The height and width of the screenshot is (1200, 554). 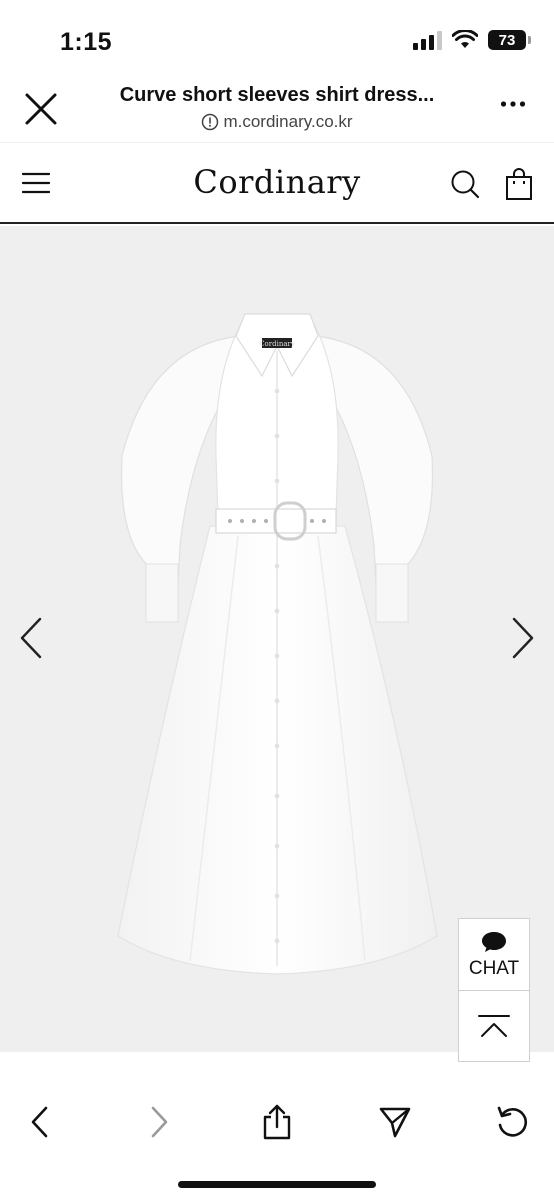 What do you see at coordinates (523, 638) in the screenshot?
I see `next-image-arrow-icon` at bounding box center [523, 638].